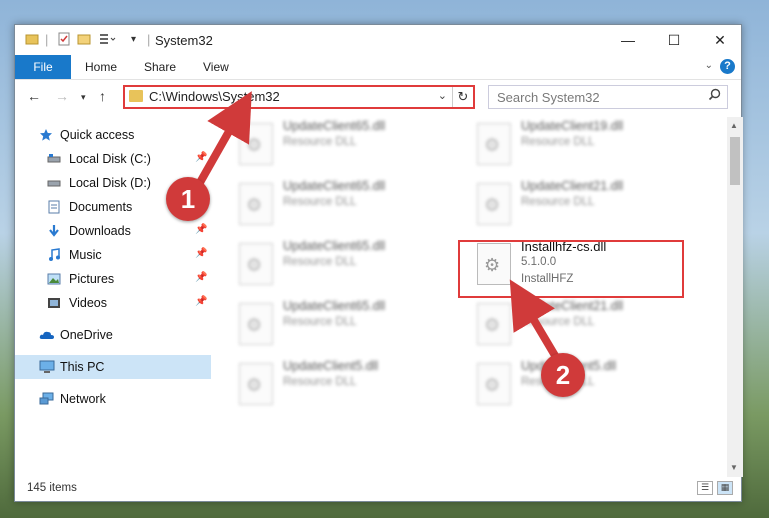  I want to click on properties-icon, so click(64, 40).